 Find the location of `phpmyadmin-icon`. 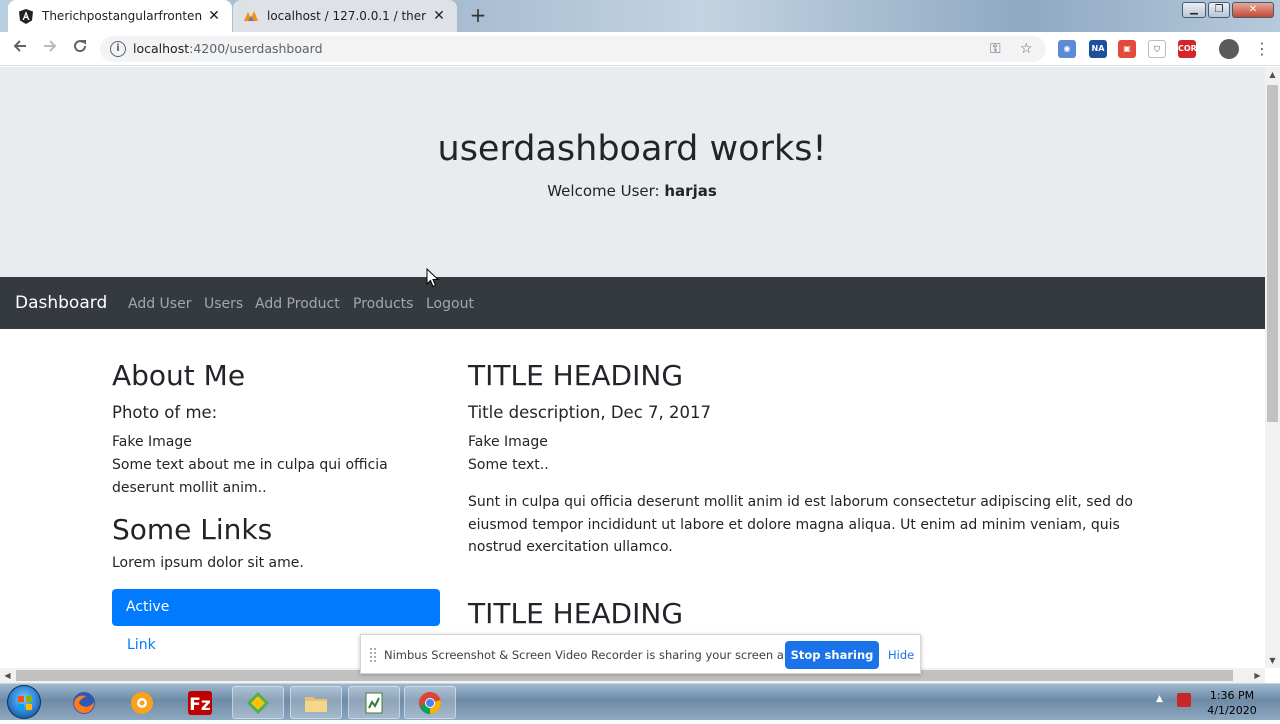

phpmyadmin-icon is located at coordinates (251, 16).